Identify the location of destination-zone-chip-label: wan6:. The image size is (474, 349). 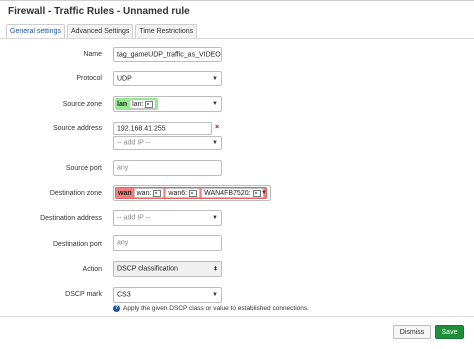
(178, 193).